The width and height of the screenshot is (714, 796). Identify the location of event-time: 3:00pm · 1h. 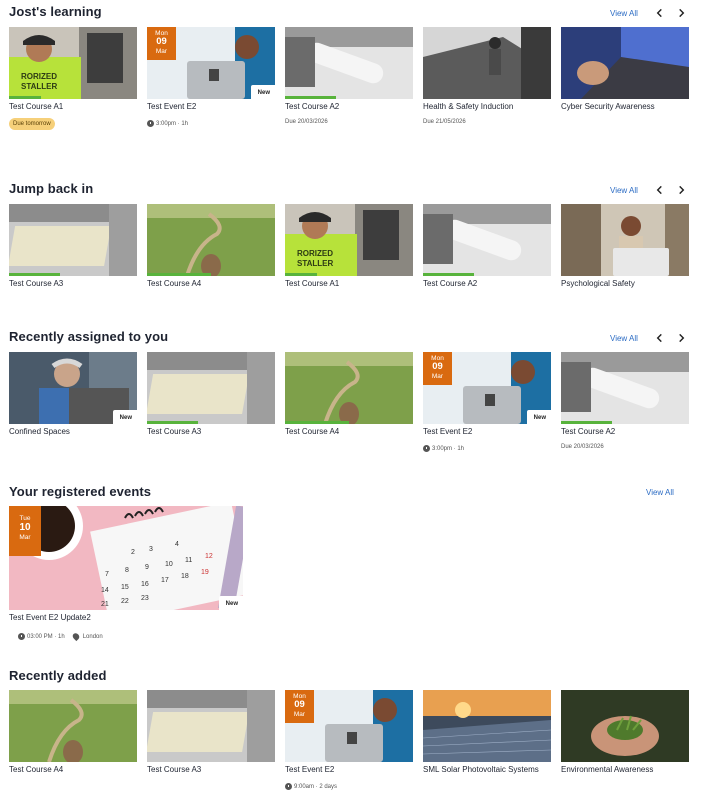
(211, 123).